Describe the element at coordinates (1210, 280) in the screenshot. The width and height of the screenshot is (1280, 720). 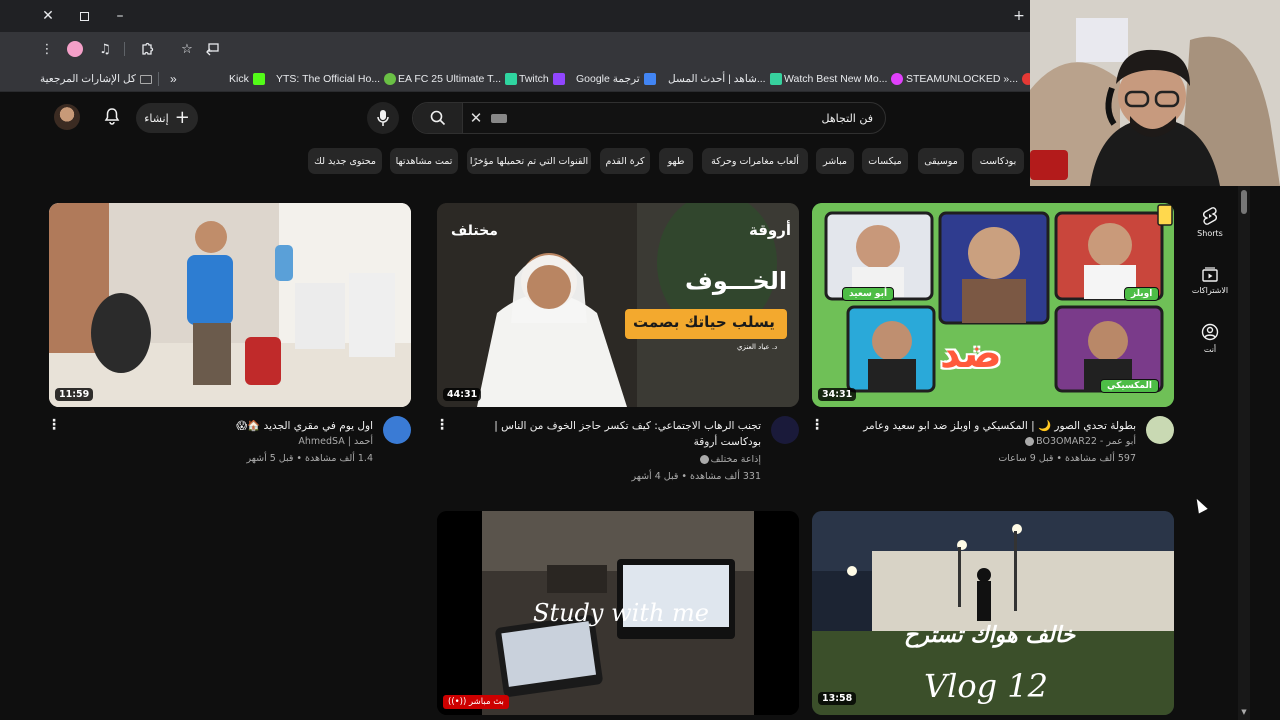
I see `guide-item-subscriptions: الاشتراكات` at that location.